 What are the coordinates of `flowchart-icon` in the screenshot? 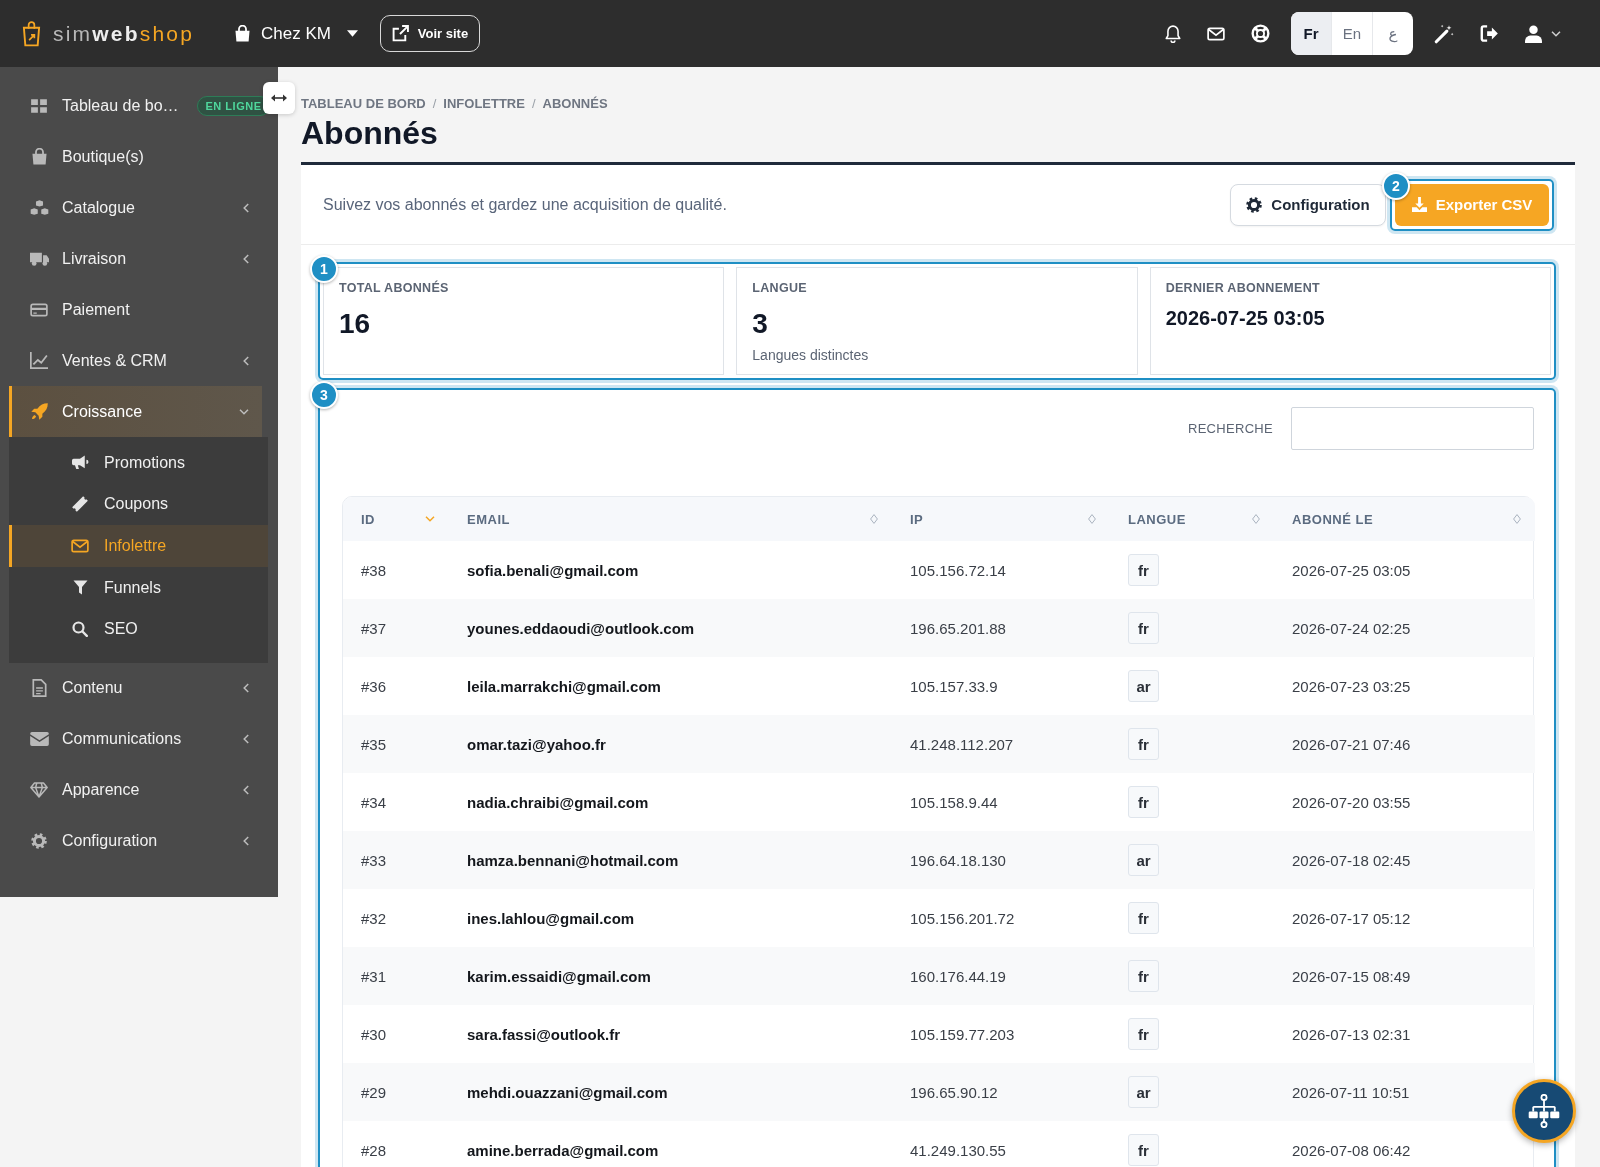 It's located at (1544, 1111).